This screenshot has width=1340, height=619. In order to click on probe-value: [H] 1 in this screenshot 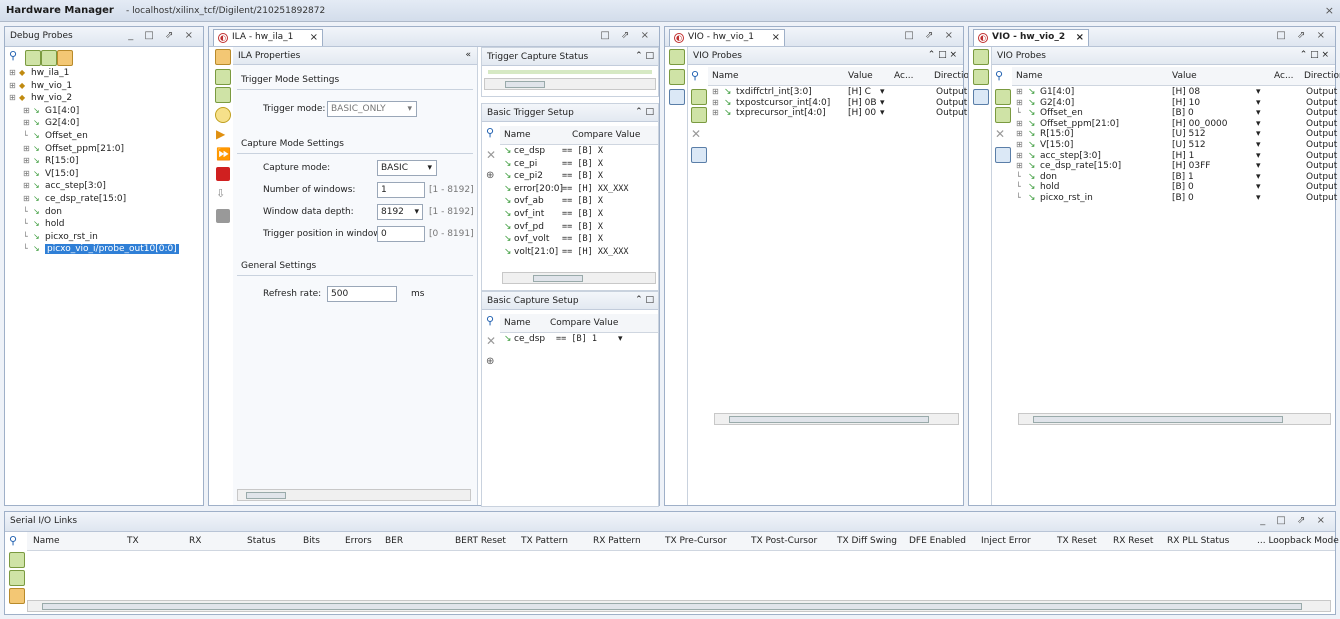, I will do `click(1183, 156)`.